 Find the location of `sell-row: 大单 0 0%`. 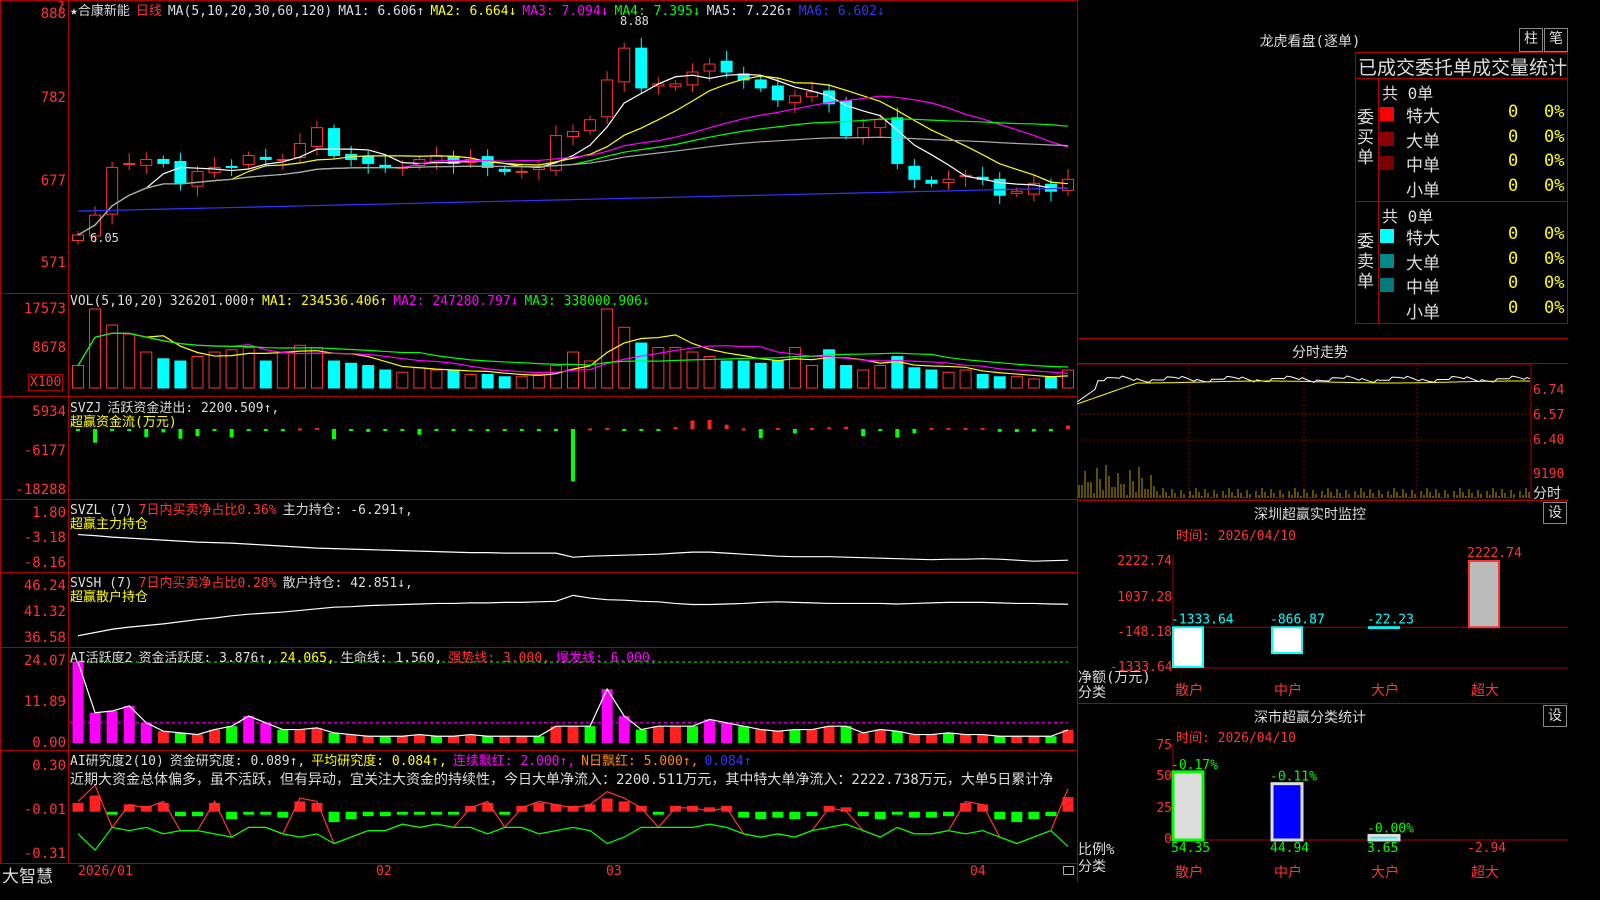

sell-row: 大单 0 0% is located at coordinates (1474, 261).